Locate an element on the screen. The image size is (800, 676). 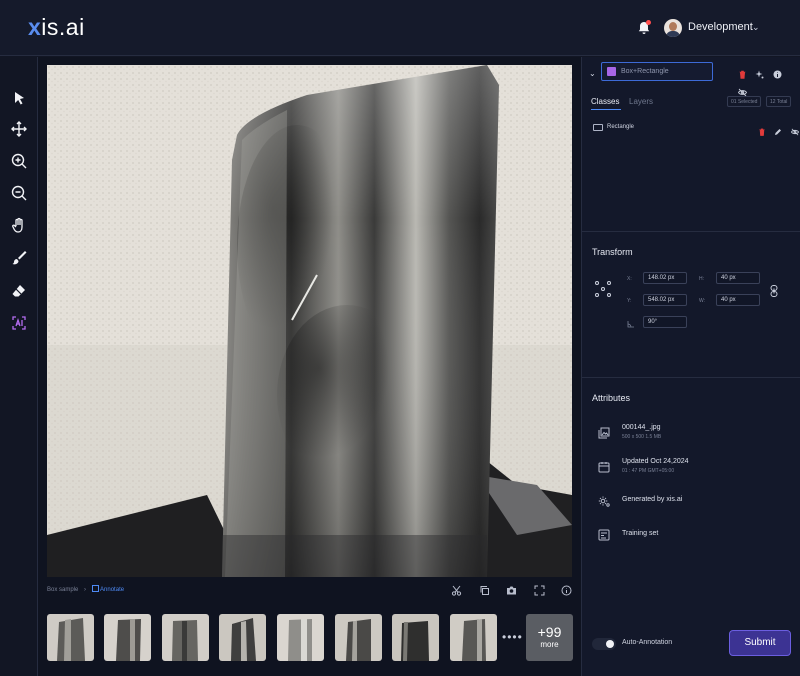
notification-bell-icon is located at coordinates (644, 28).